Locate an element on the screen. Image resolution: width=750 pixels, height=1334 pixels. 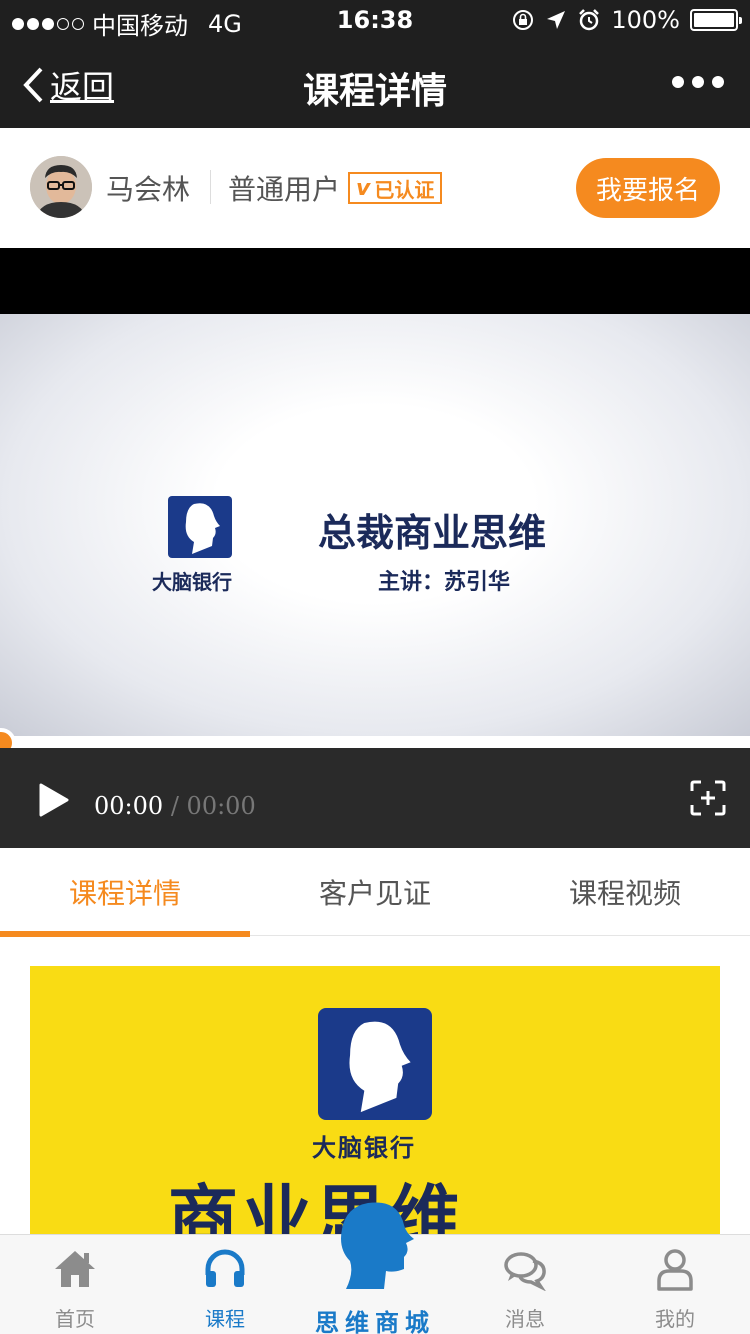
alarm-icon is located at coordinates (589, 20).